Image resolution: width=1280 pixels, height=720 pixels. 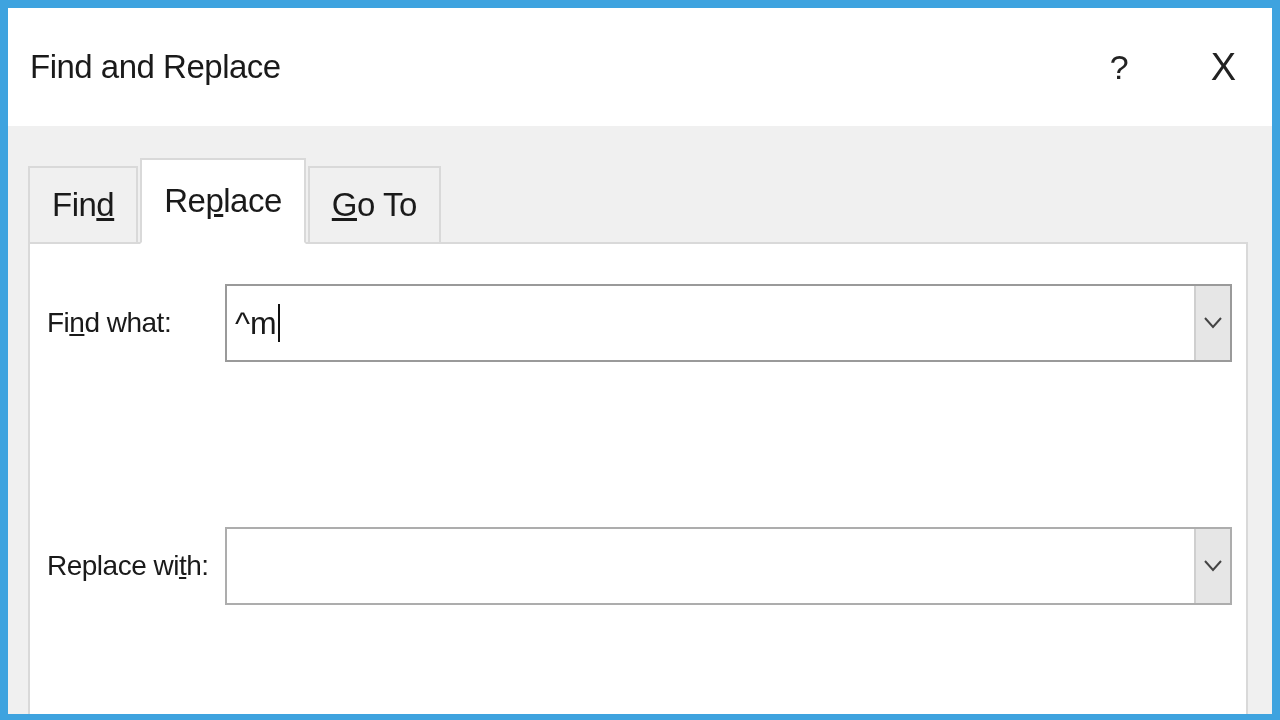 What do you see at coordinates (728, 323) in the screenshot?
I see `combo-field: ^m` at bounding box center [728, 323].